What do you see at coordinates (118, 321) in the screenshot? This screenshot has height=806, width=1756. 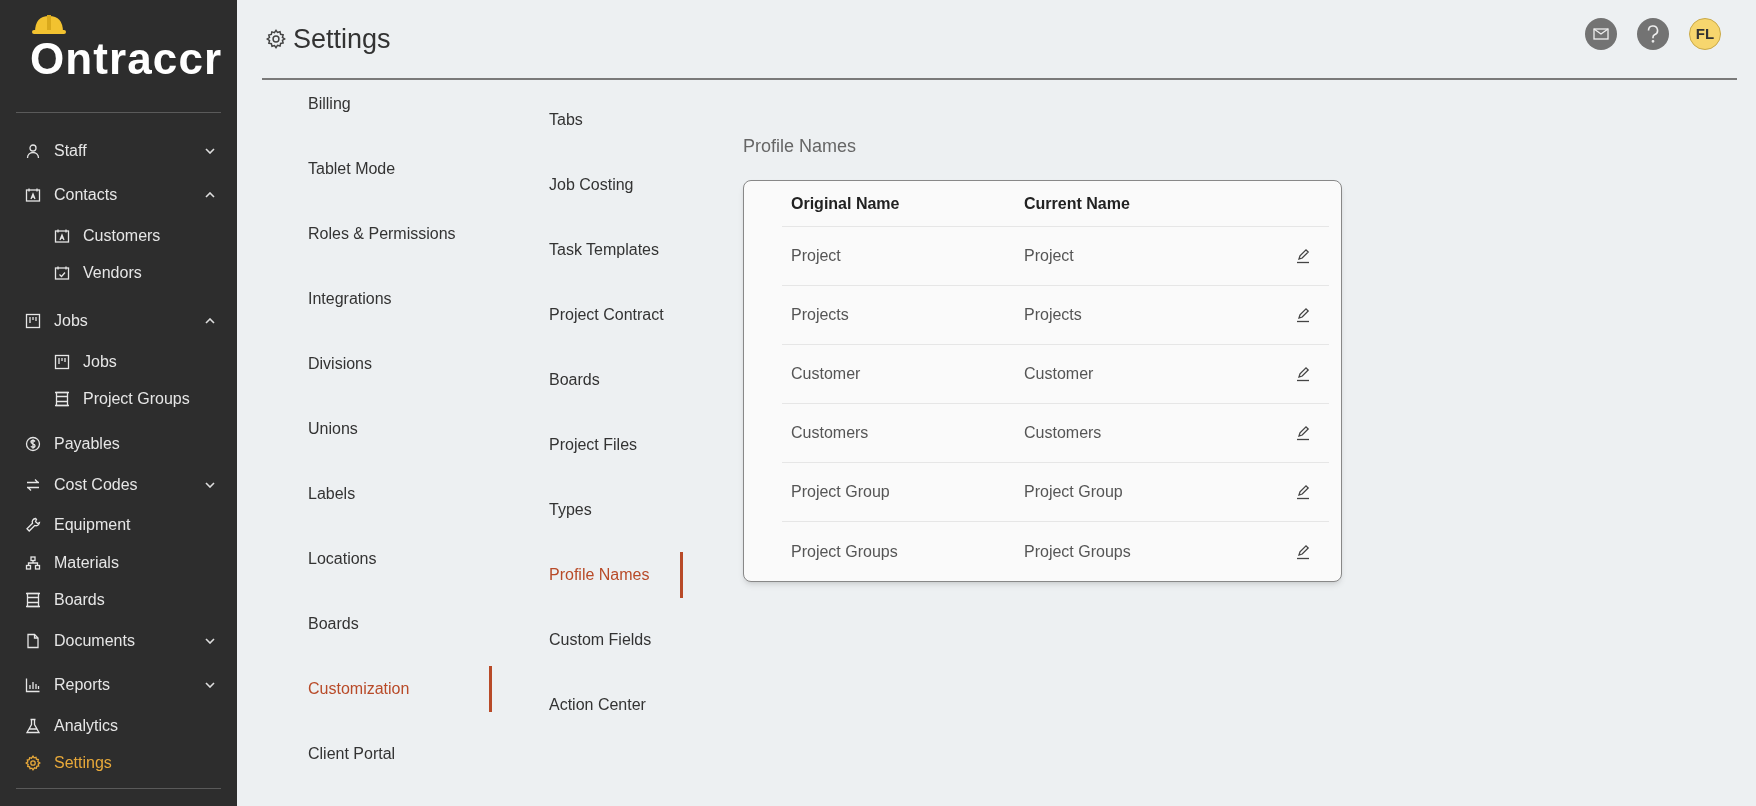 I see `sidebar-item: Jobs` at bounding box center [118, 321].